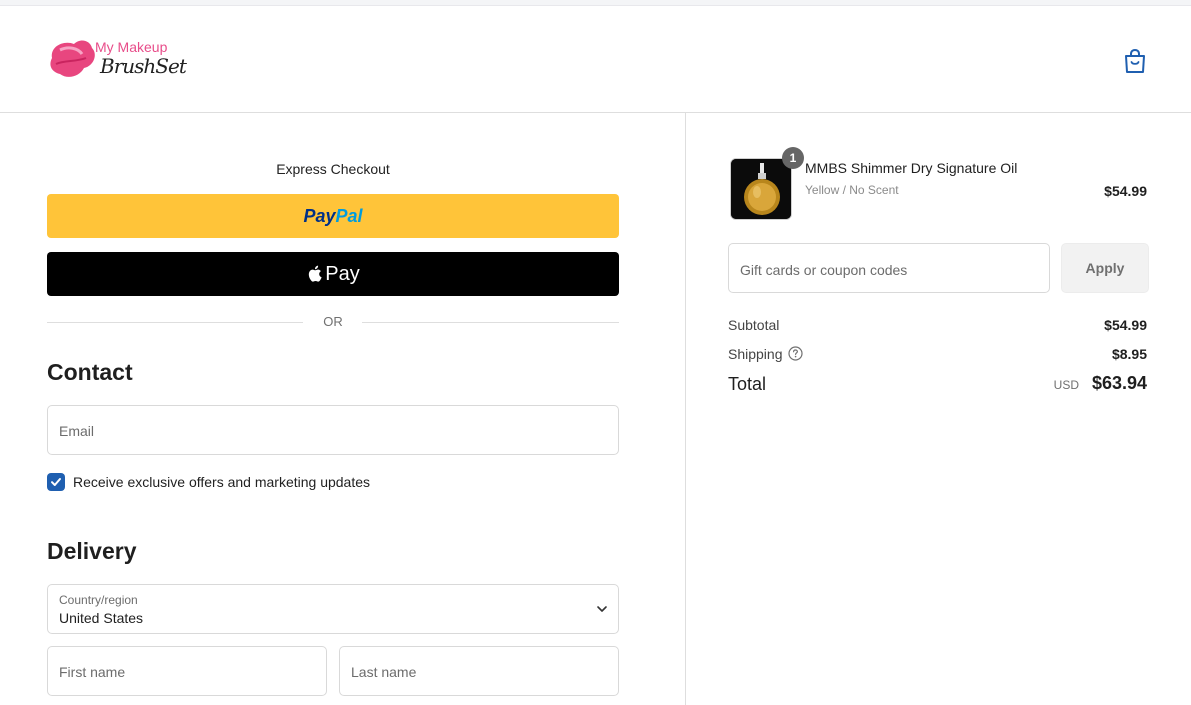 Image resolution: width=1191 pixels, height=705 pixels. Describe the element at coordinates (90, 372) in the screenshot. I see `contact-heading: Contact` at that location.